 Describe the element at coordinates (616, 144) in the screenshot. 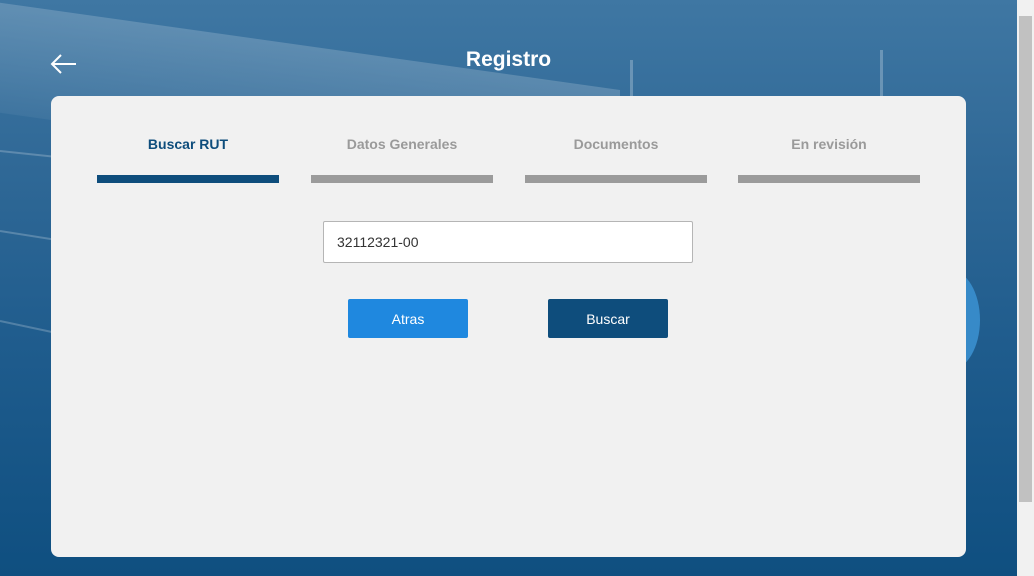

I see `step-label: Documentos` at that location.